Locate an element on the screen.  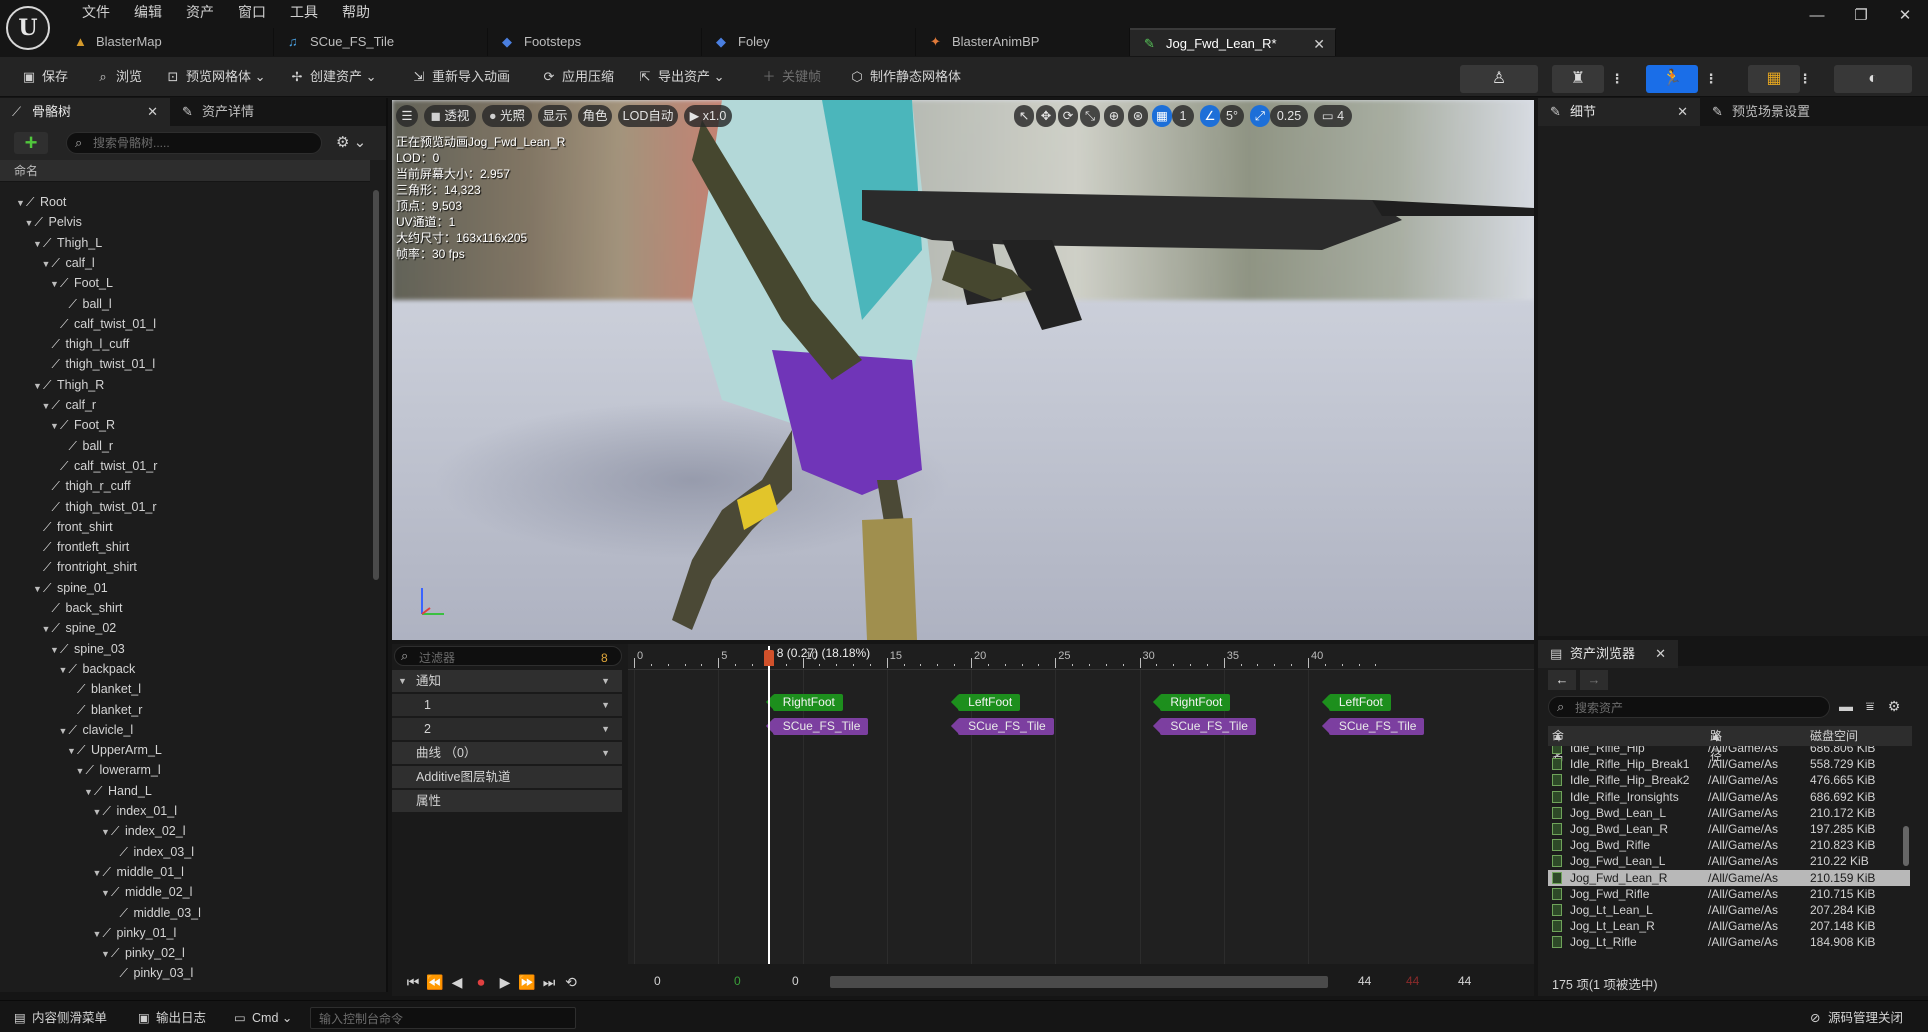
track-curves: 曲线 （0） ▼ is located at coordinates (507, 753).